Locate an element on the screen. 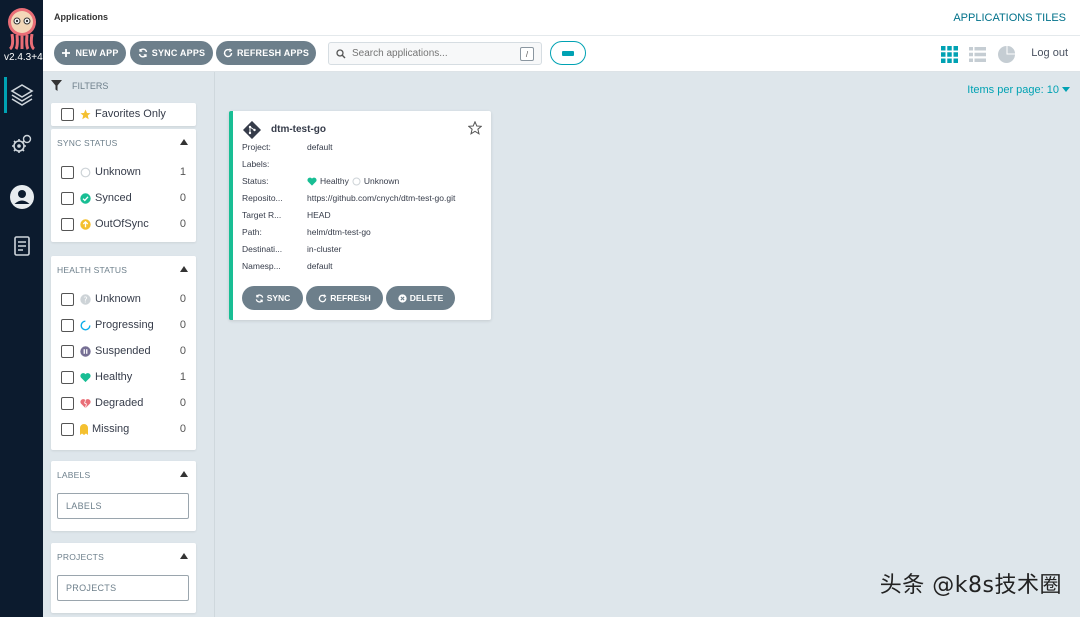  app-sync-label: SYNC is located at coordinates (278, 298).